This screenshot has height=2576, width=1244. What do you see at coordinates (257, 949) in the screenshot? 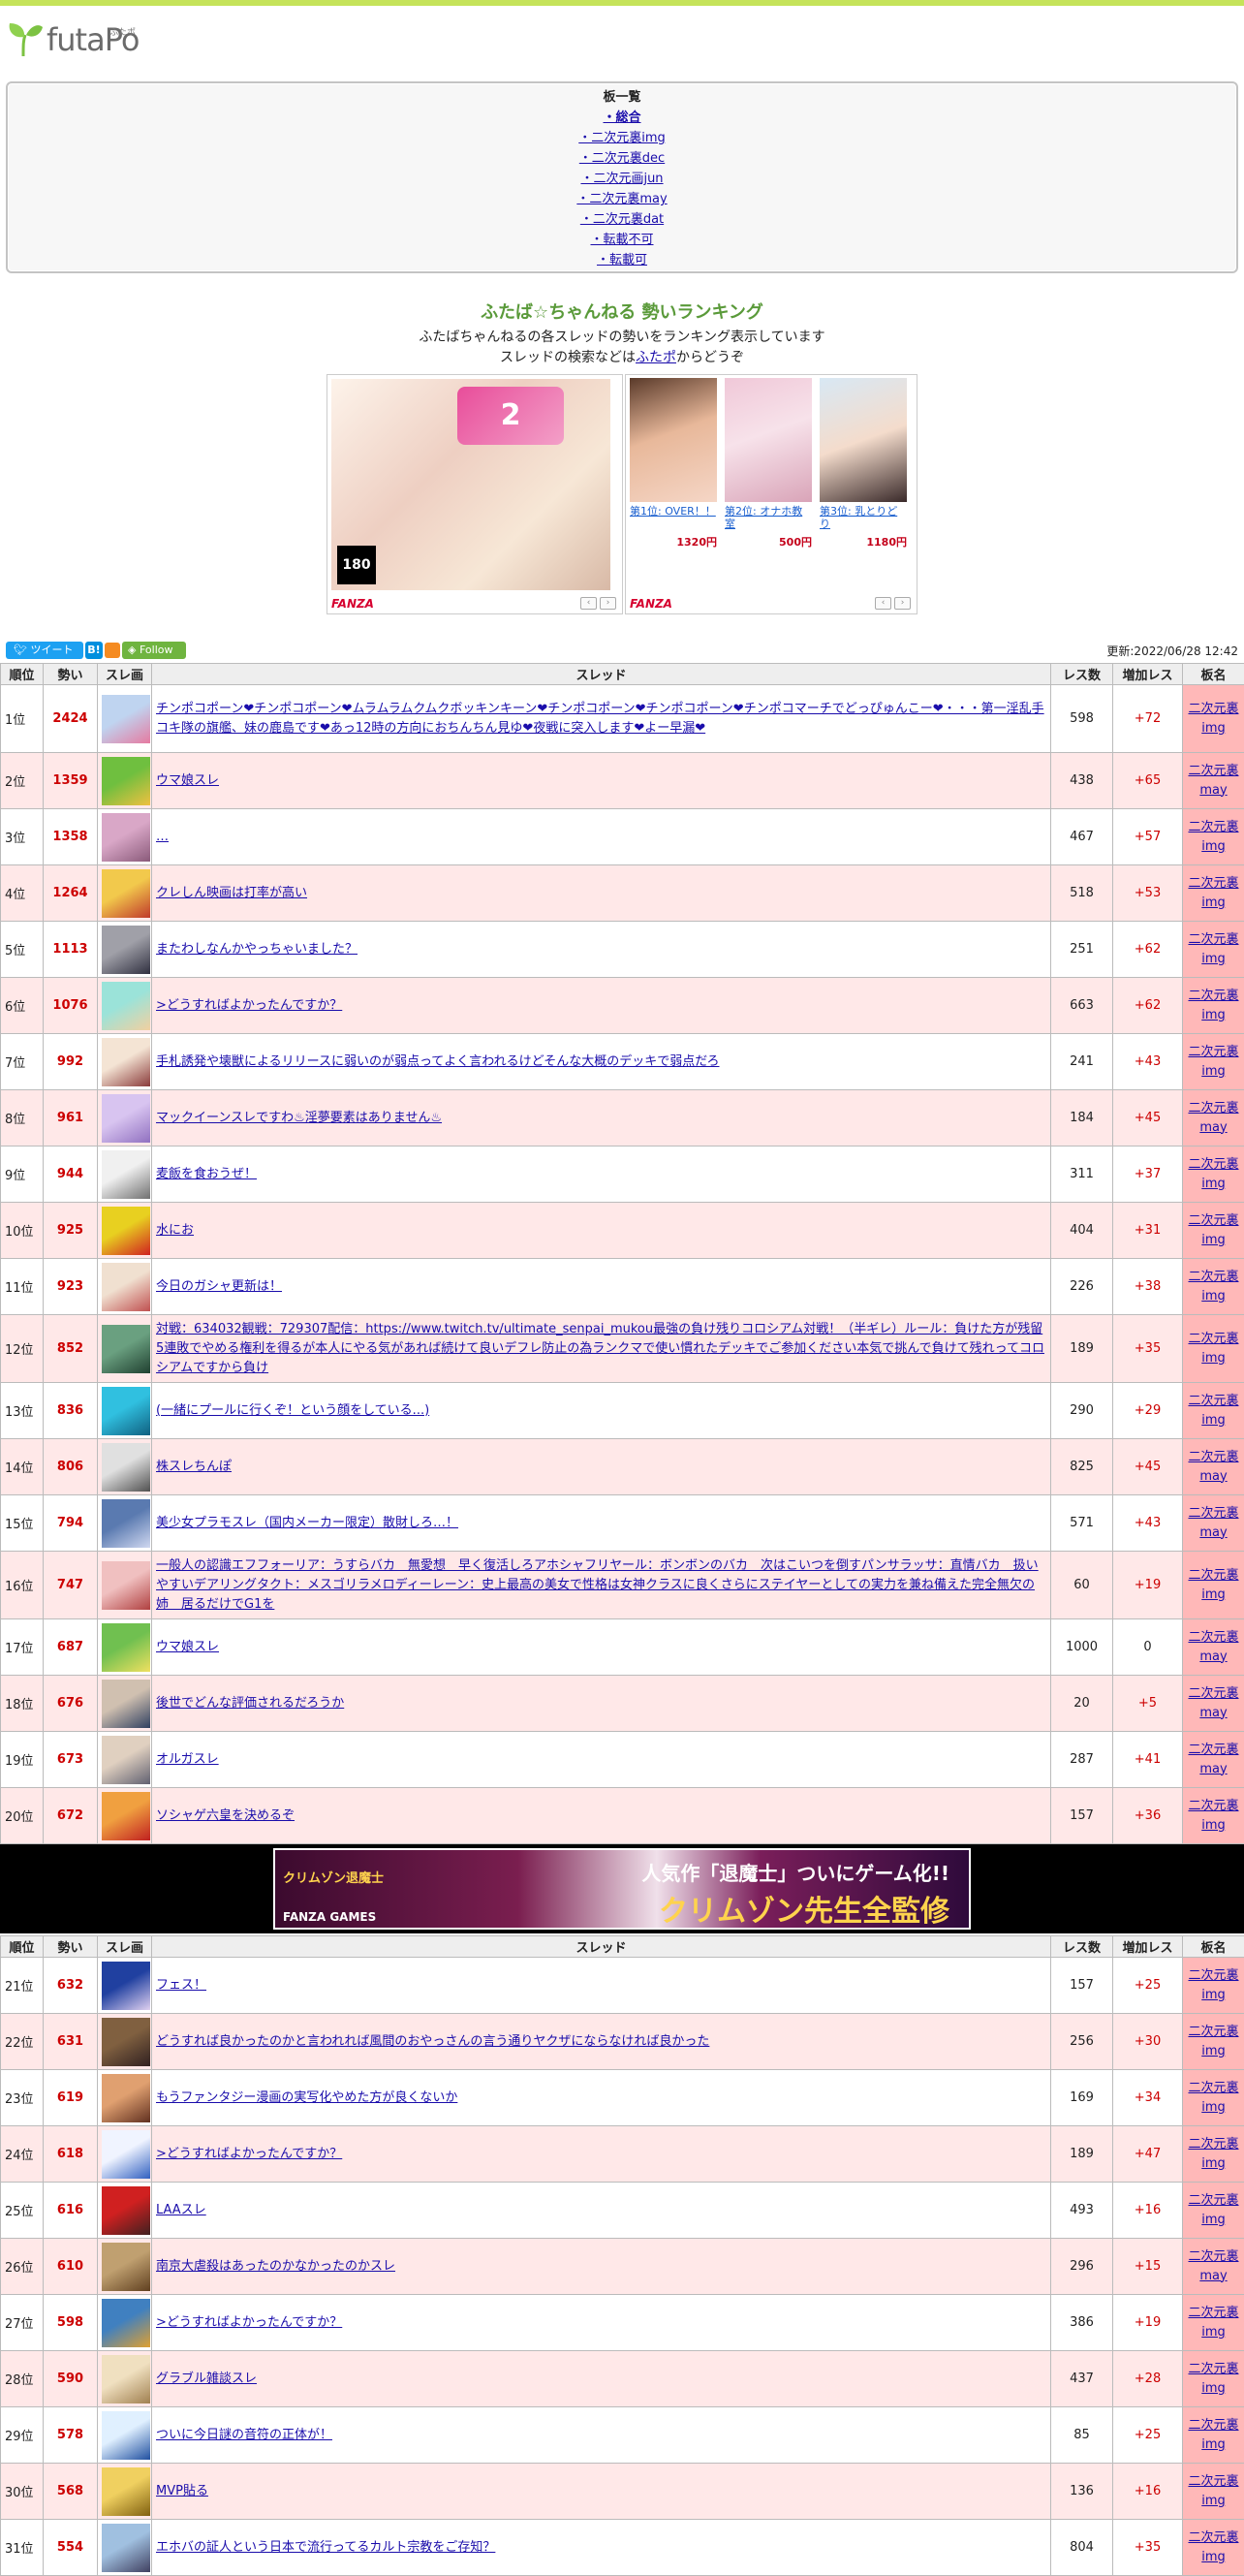
I see `thread-link: またわしなんかやっちゃいました？` at bounding box center [257, 949].